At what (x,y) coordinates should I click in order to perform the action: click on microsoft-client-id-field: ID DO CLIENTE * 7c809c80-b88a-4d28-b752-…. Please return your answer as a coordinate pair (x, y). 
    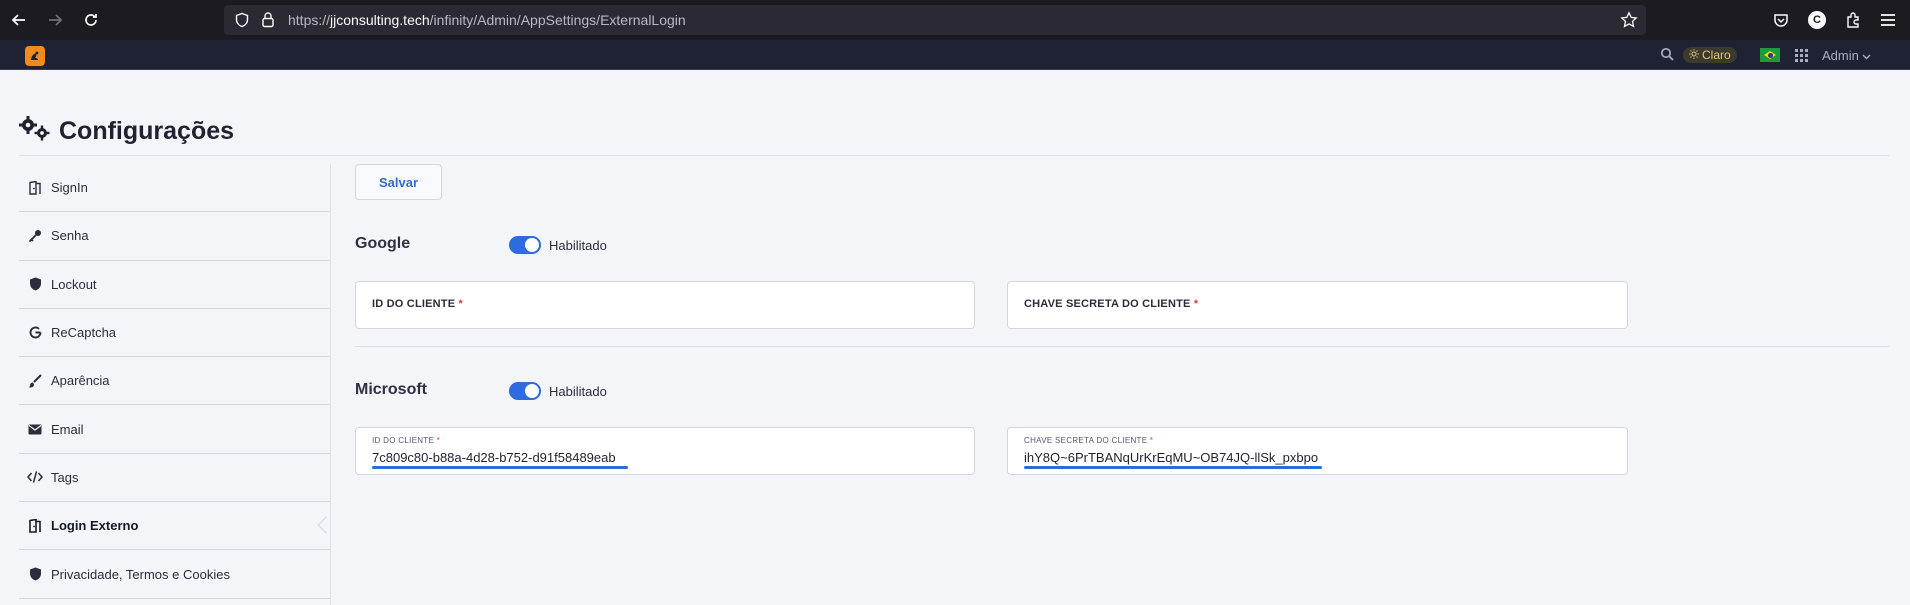
    Looking at the image, I should click on (665, 451).